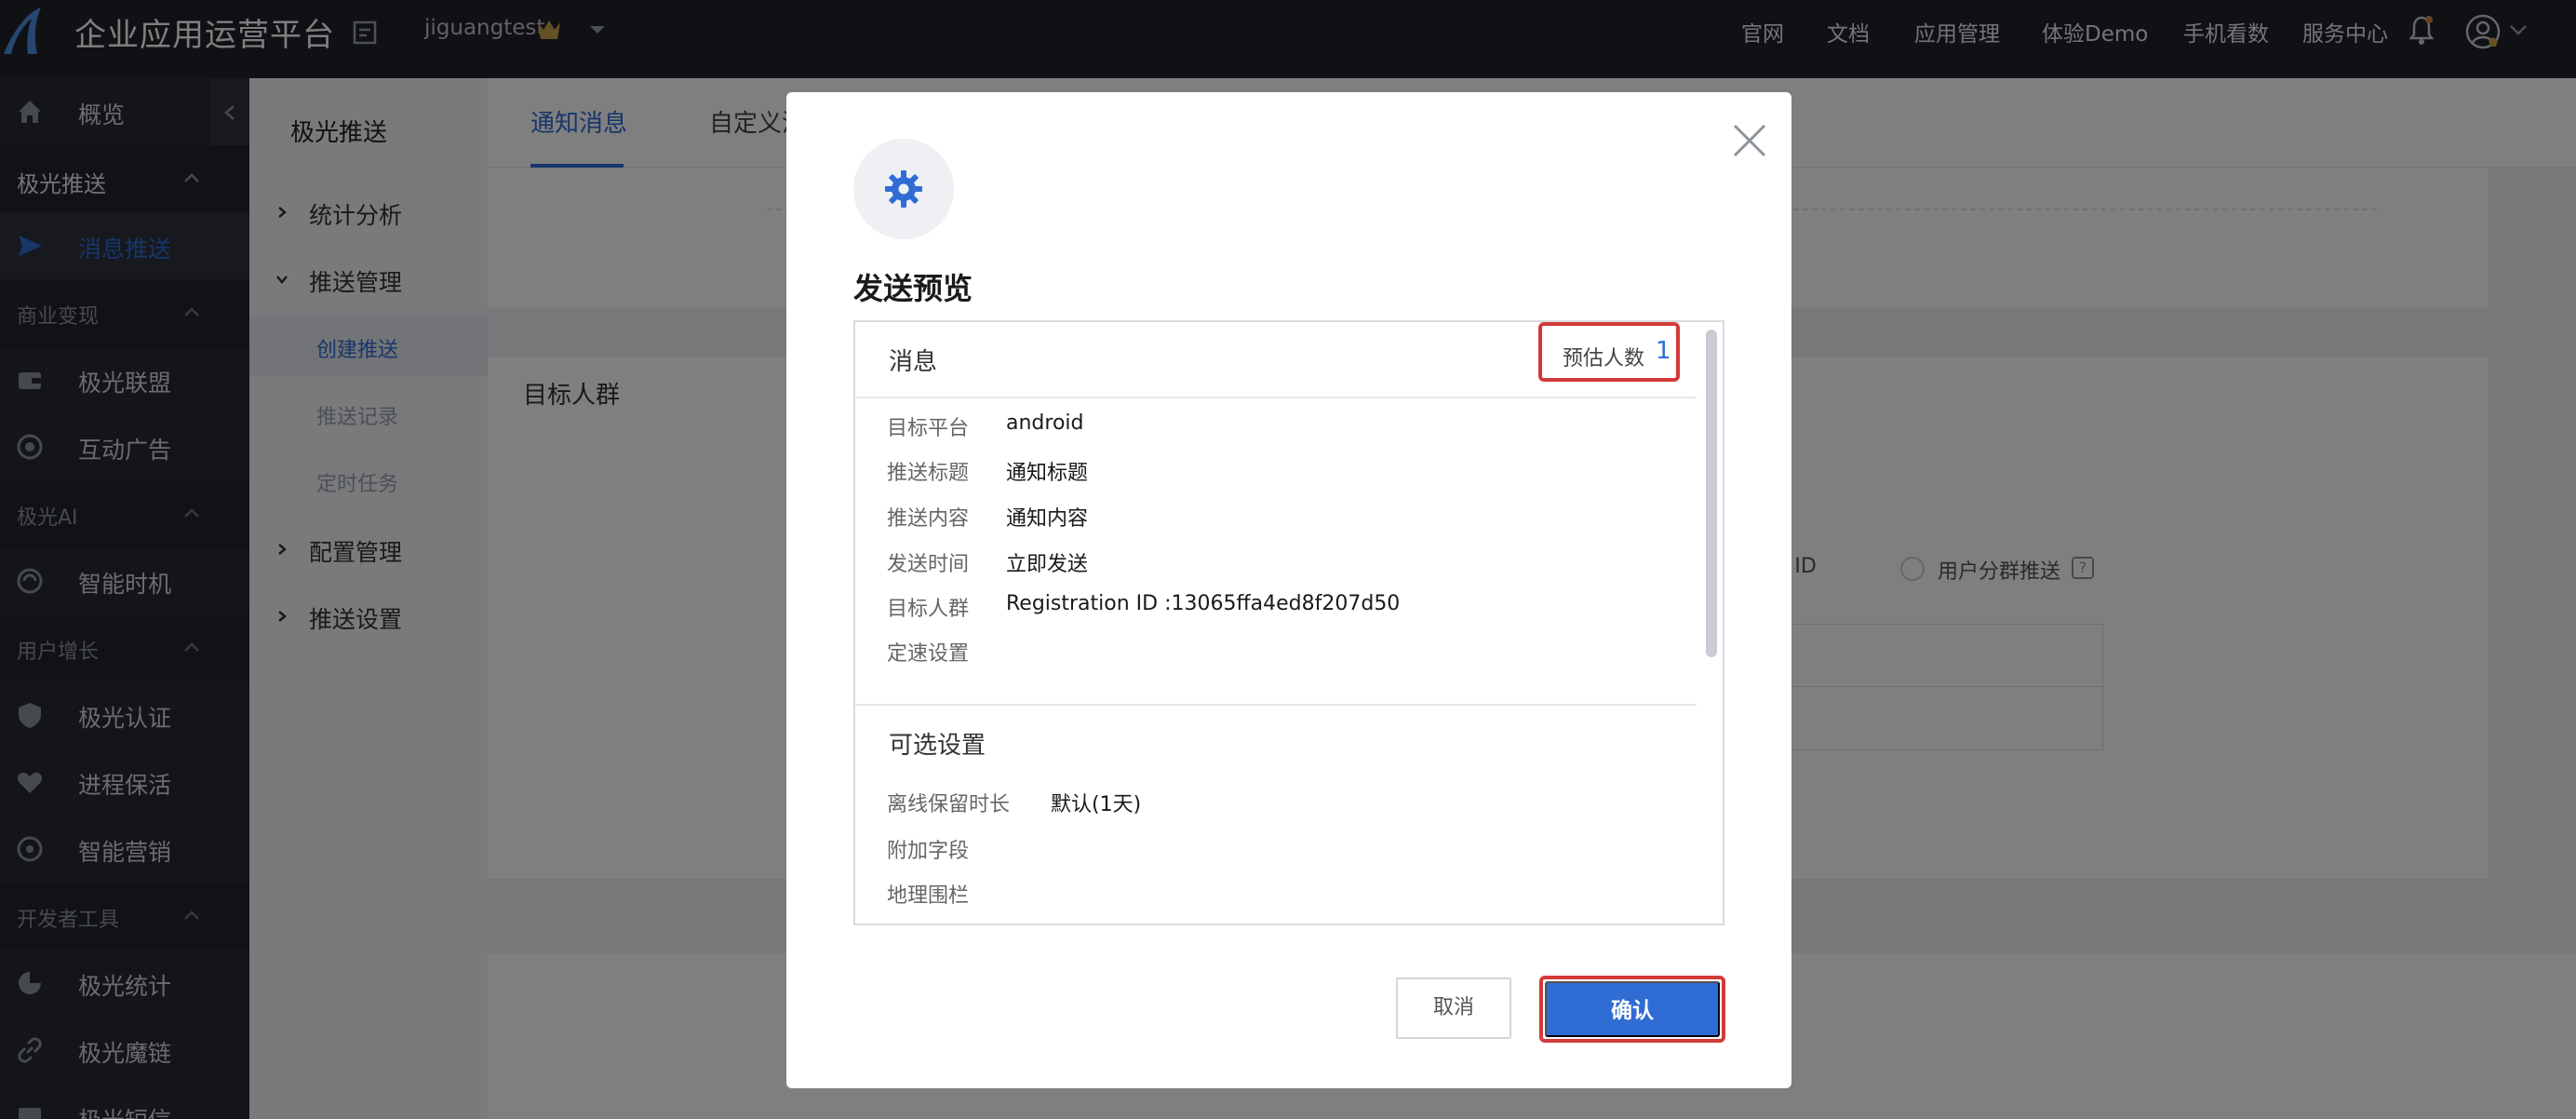  I want to click on offline-ttl-value: 默认(1天), so click(1096, 804).